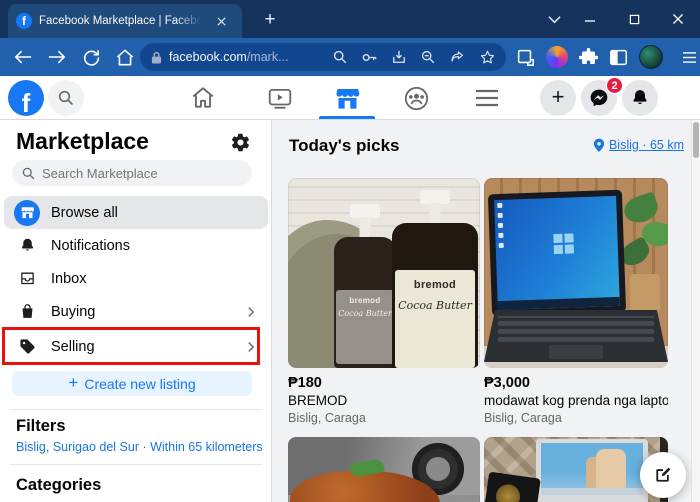  What do you see at coordinates (251, 312) in the screenshot?
I see `chevron-right-icon` at bounding box center [251, 312].